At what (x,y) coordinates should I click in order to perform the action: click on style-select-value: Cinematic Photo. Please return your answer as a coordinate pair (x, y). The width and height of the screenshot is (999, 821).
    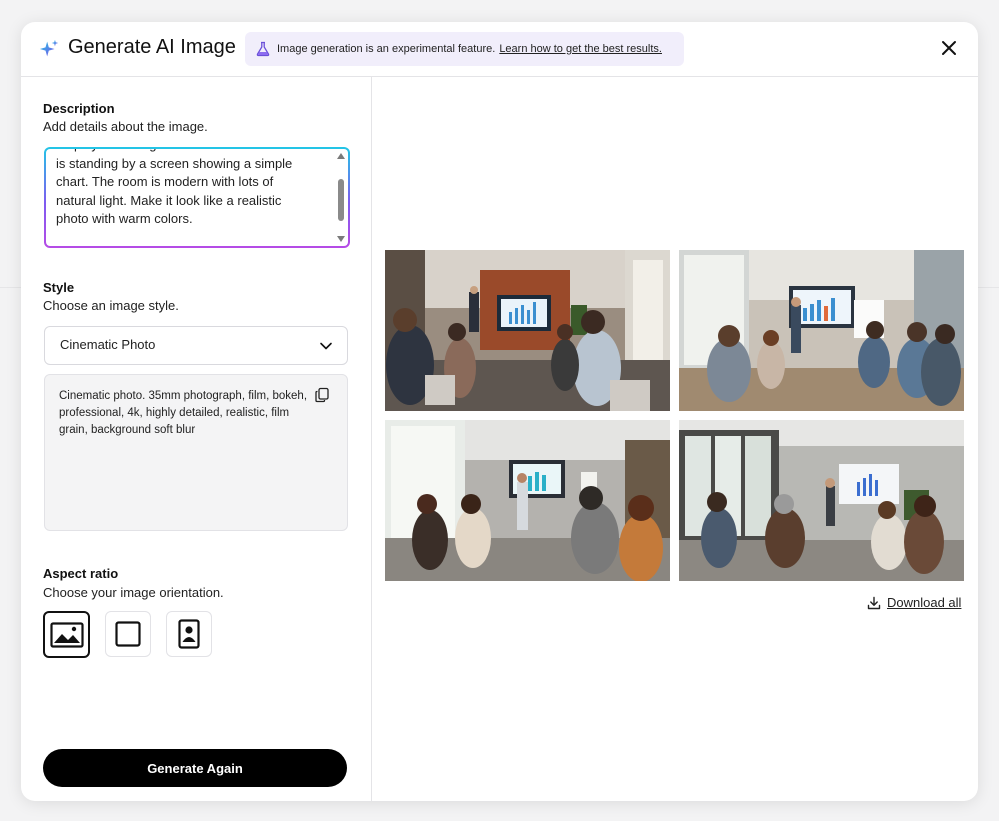
    Looking at the image, I should click on (108, 344).